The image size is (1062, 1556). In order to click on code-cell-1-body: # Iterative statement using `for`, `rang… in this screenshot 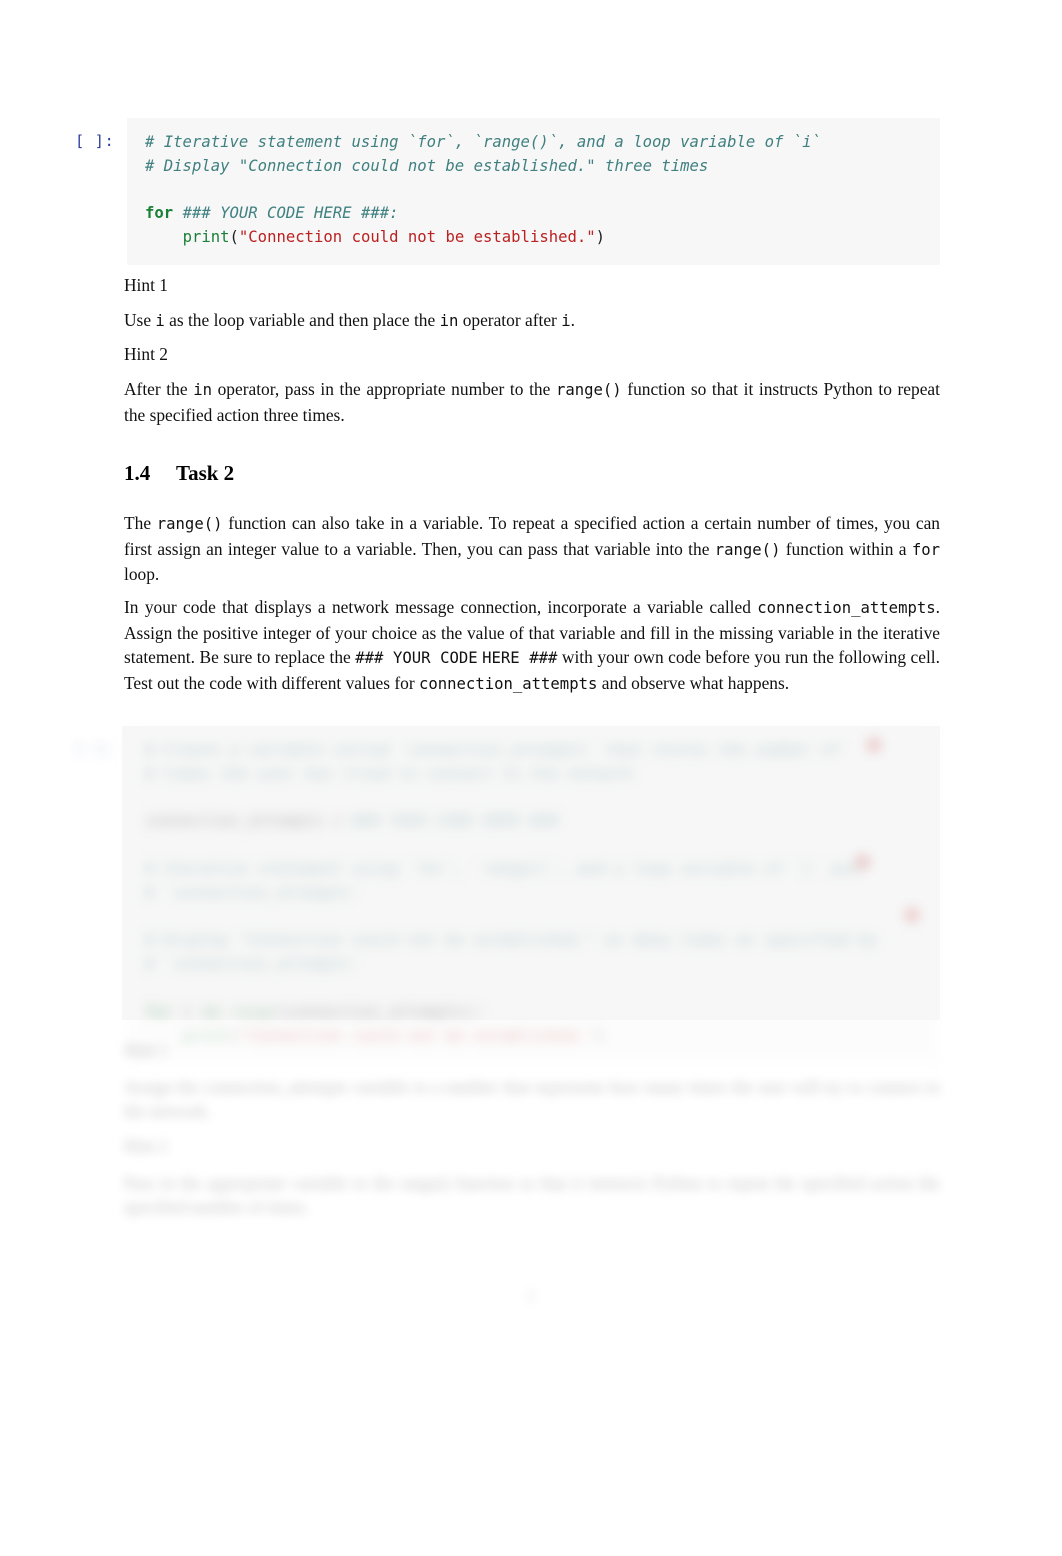, I will do `click(533, 191)`.